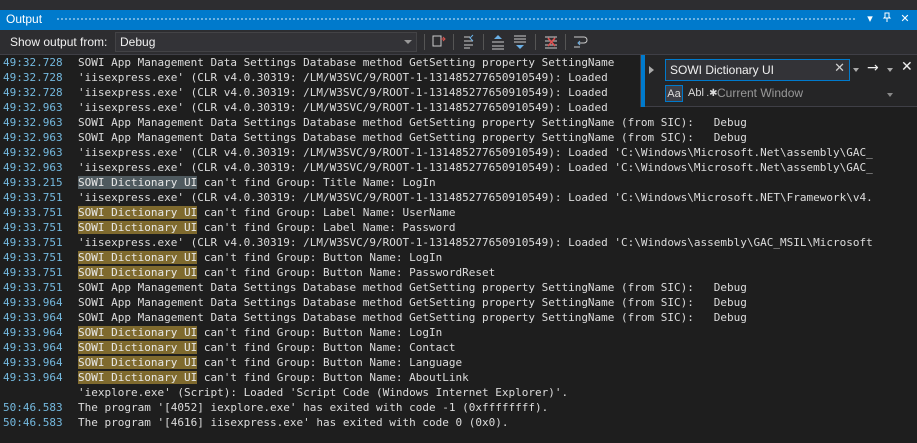 This screenshot has height=443, width=917. Describe the element at coordinates (870, 19) in the screenshot. I see `chevron-down-icon: ▾` at that location.